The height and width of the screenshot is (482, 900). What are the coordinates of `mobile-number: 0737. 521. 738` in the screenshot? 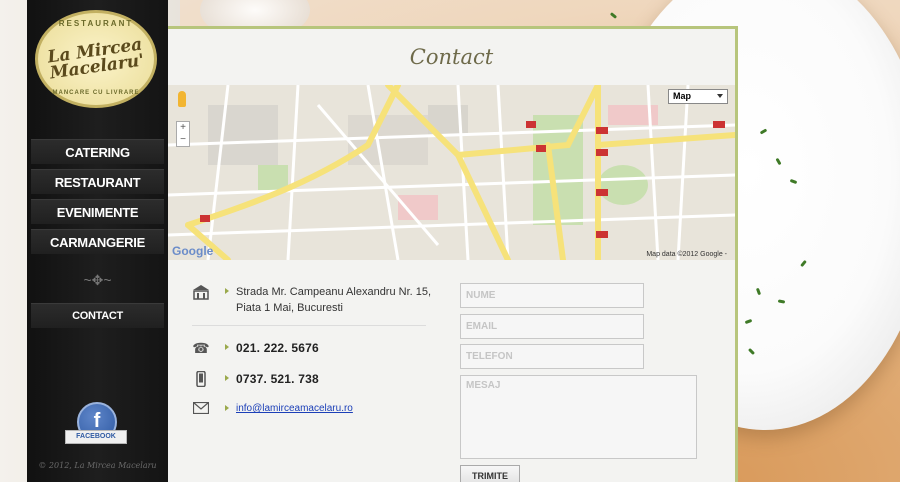 It's located at (277, 379).